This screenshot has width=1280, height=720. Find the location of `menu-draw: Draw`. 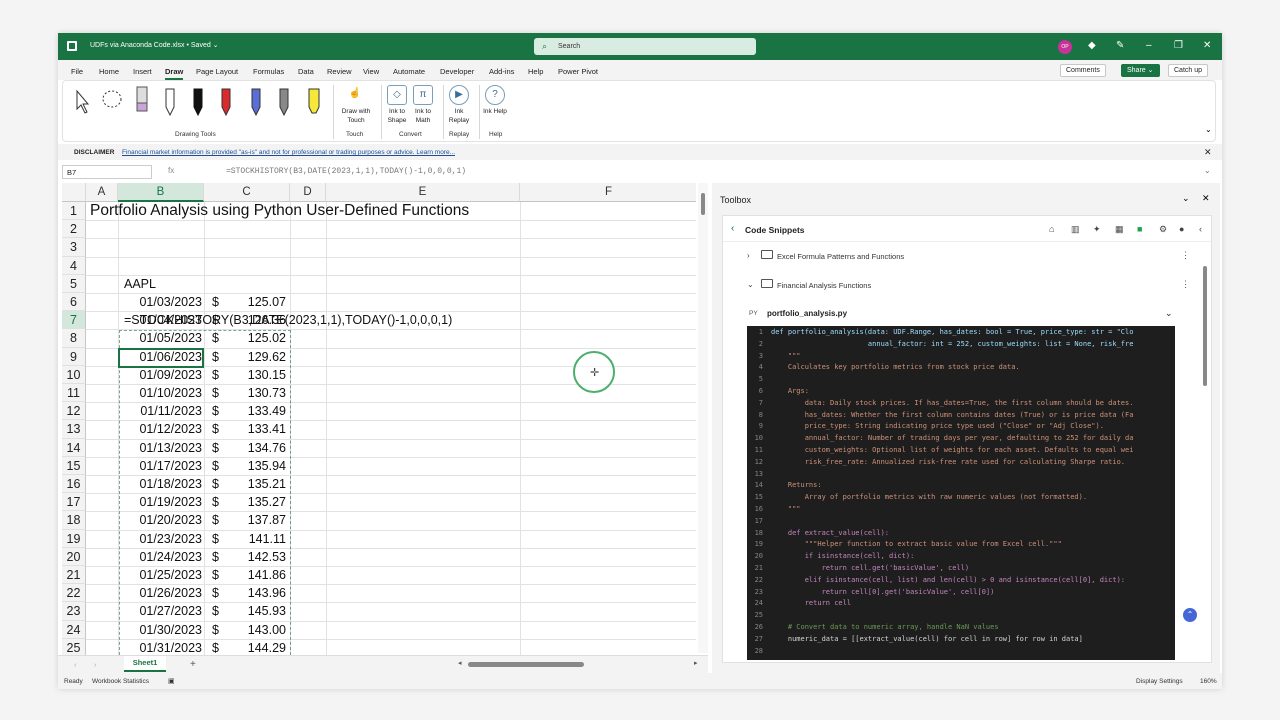

menu-draw: Draw is located at coordinates (174, 73).